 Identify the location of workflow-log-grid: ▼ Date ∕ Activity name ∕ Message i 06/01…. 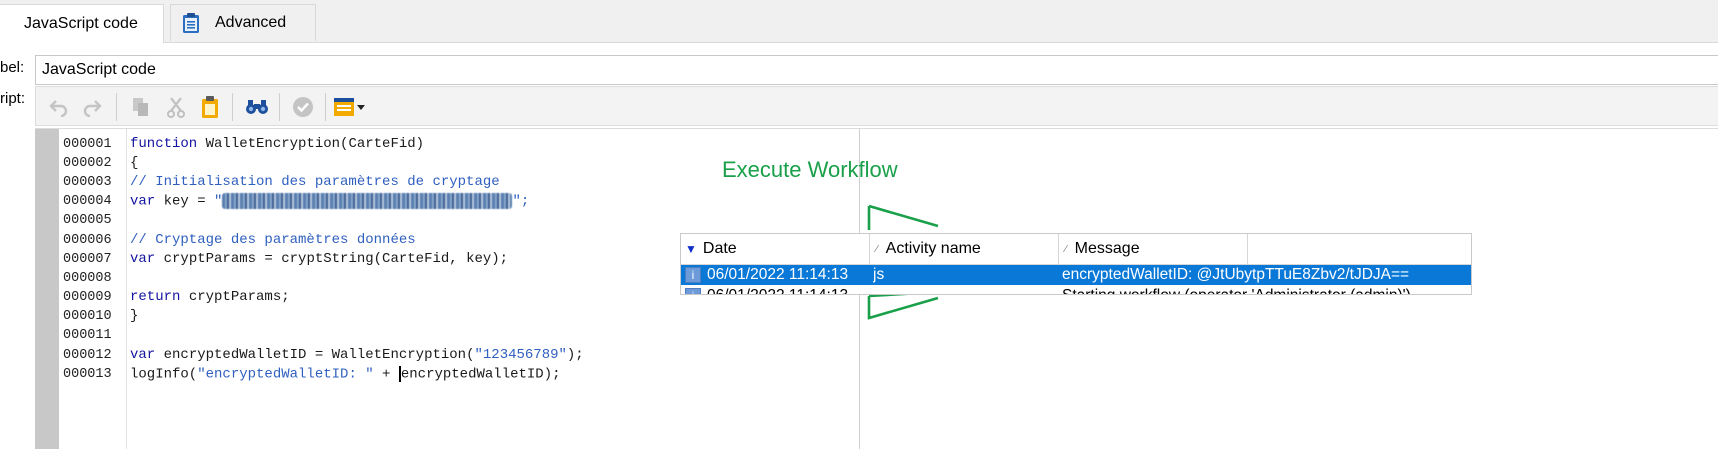
(1076, 264).